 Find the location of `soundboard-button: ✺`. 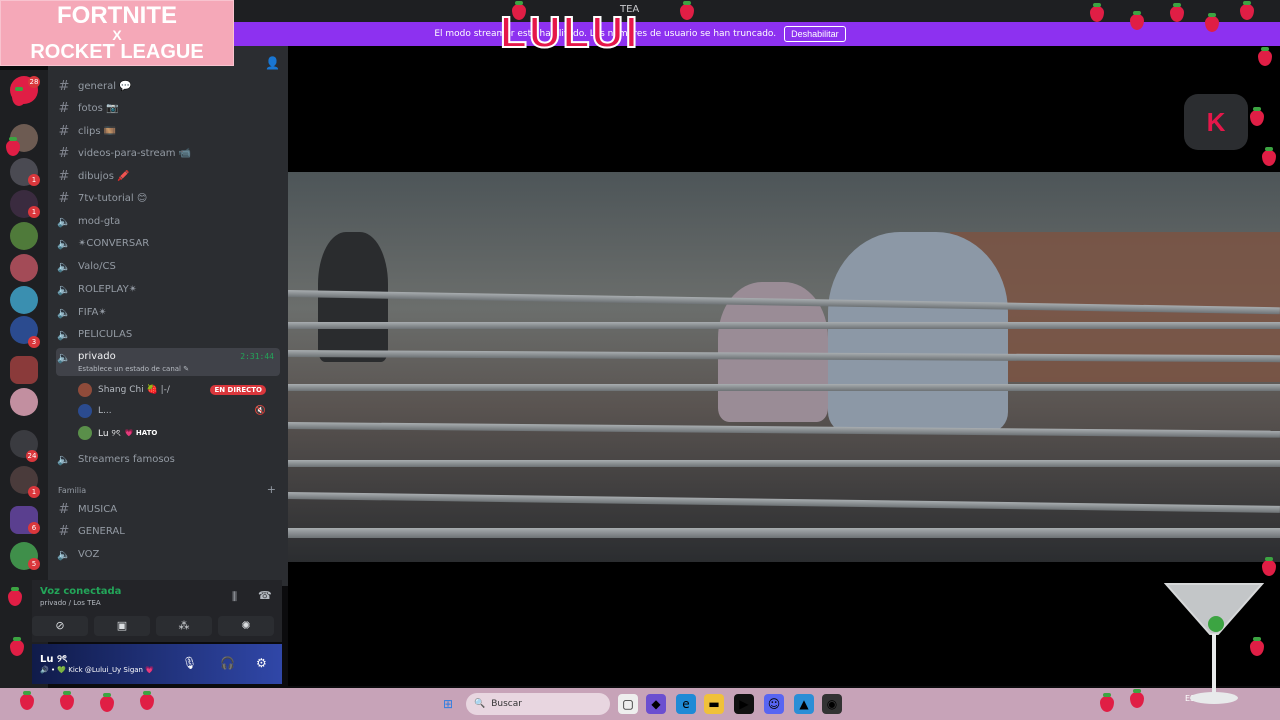

soundboard-button: ✺ is located at coordinates (246, 626).